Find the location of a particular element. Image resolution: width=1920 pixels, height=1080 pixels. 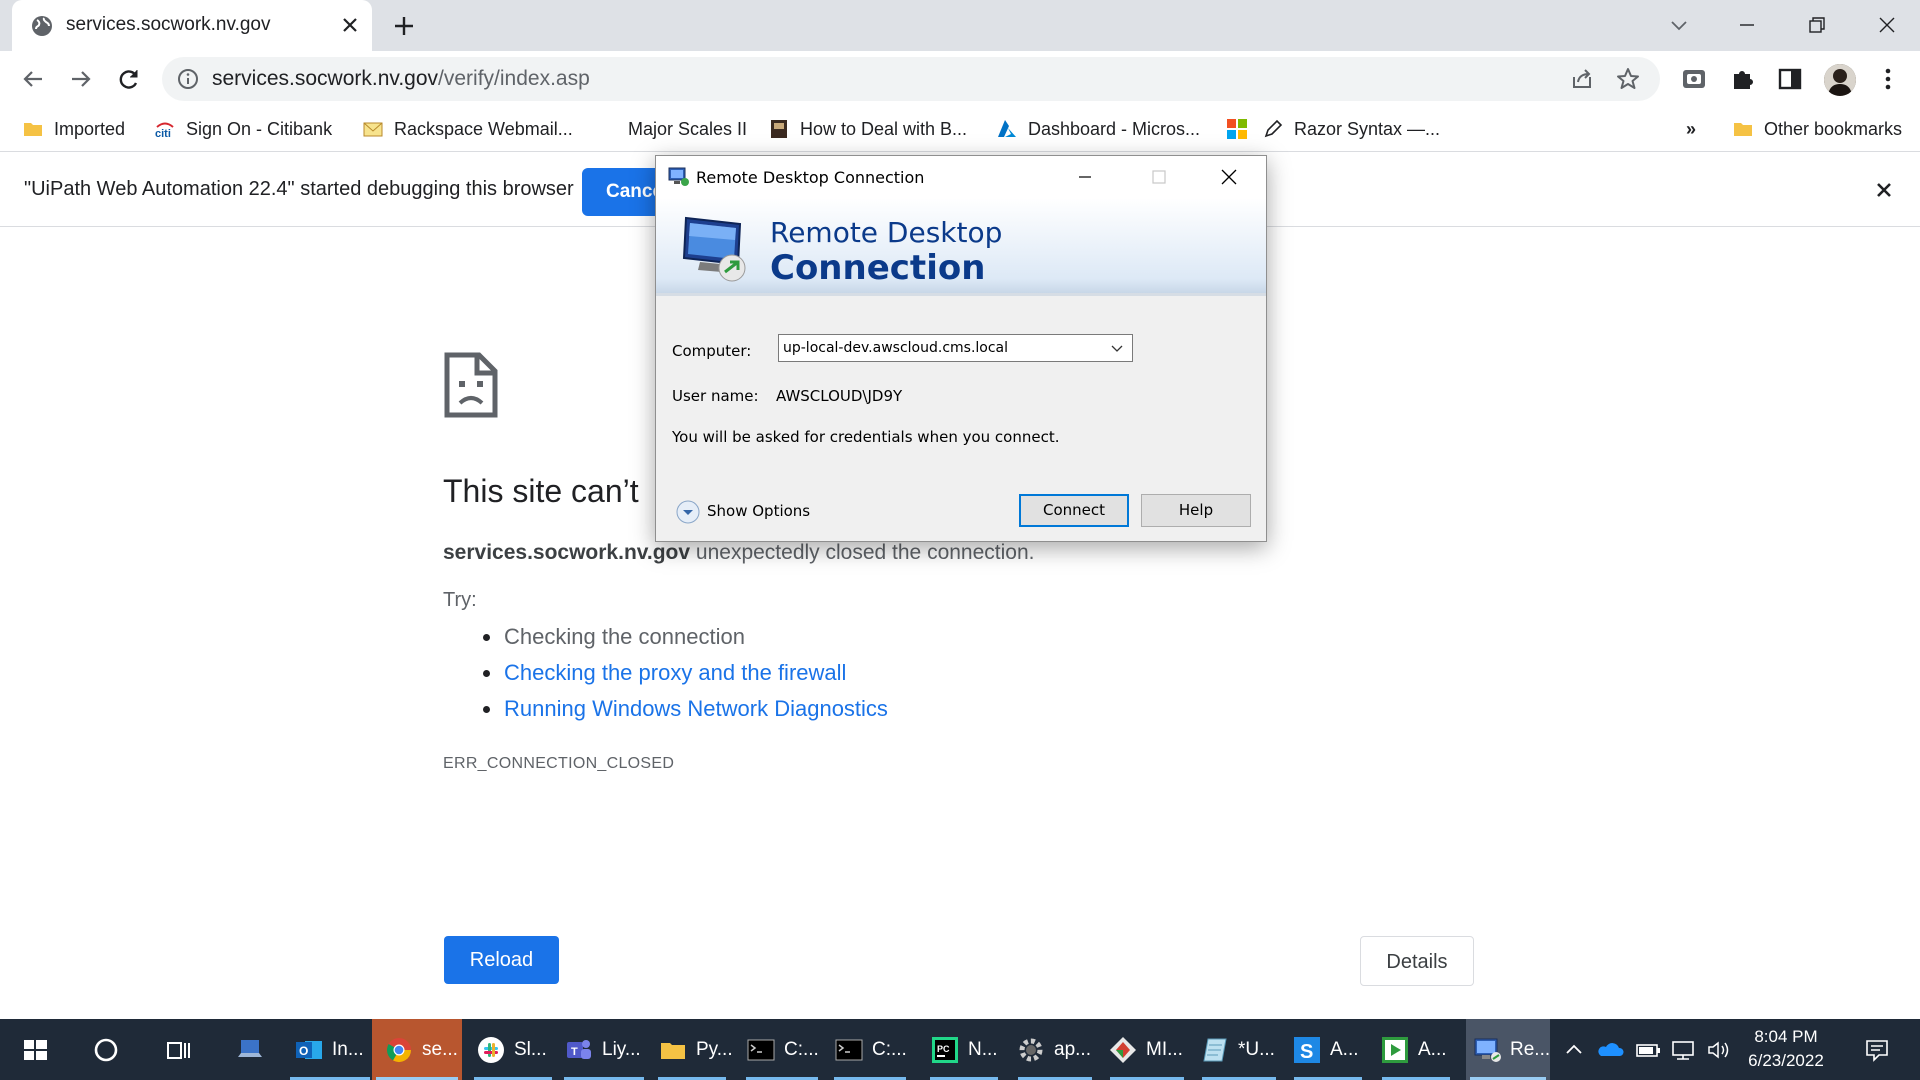

help-button: Help is located at coordinates (1196, 510).